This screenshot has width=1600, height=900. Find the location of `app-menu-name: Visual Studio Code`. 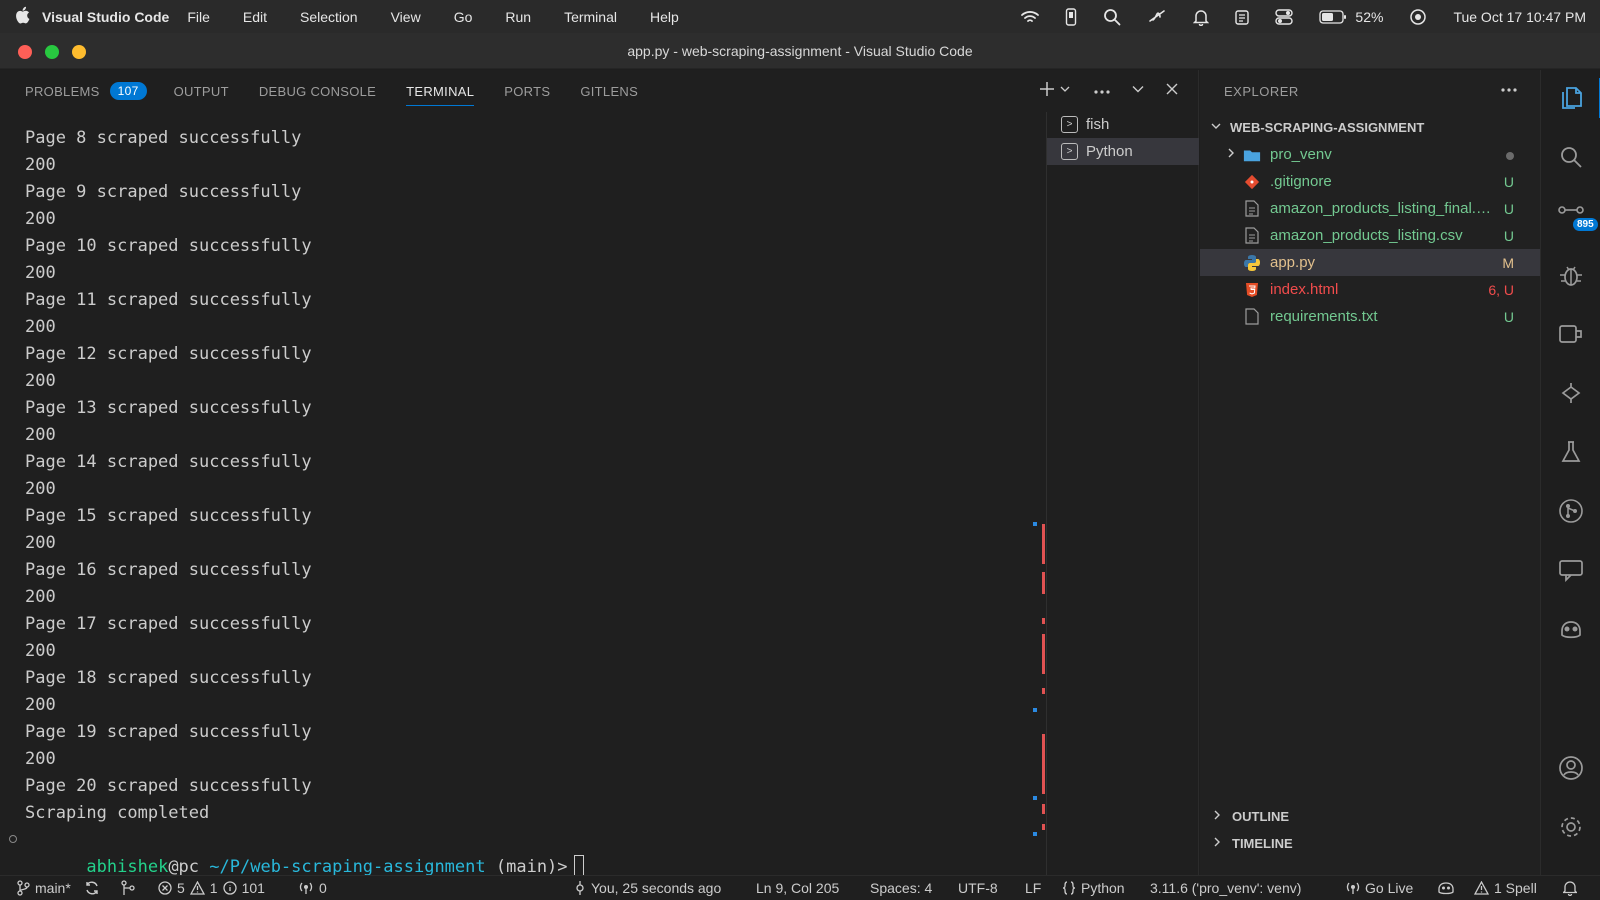

app-menu-name: Visual Studio Code is located at coordinates (105, 17).